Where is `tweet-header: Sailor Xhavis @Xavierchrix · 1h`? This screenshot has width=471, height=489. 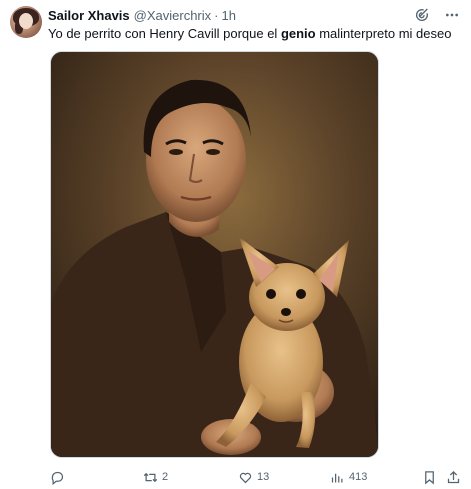 tweet-header: Sailor Xhavis @Xavierchrix · 1h is located at coordinates (142, 15).